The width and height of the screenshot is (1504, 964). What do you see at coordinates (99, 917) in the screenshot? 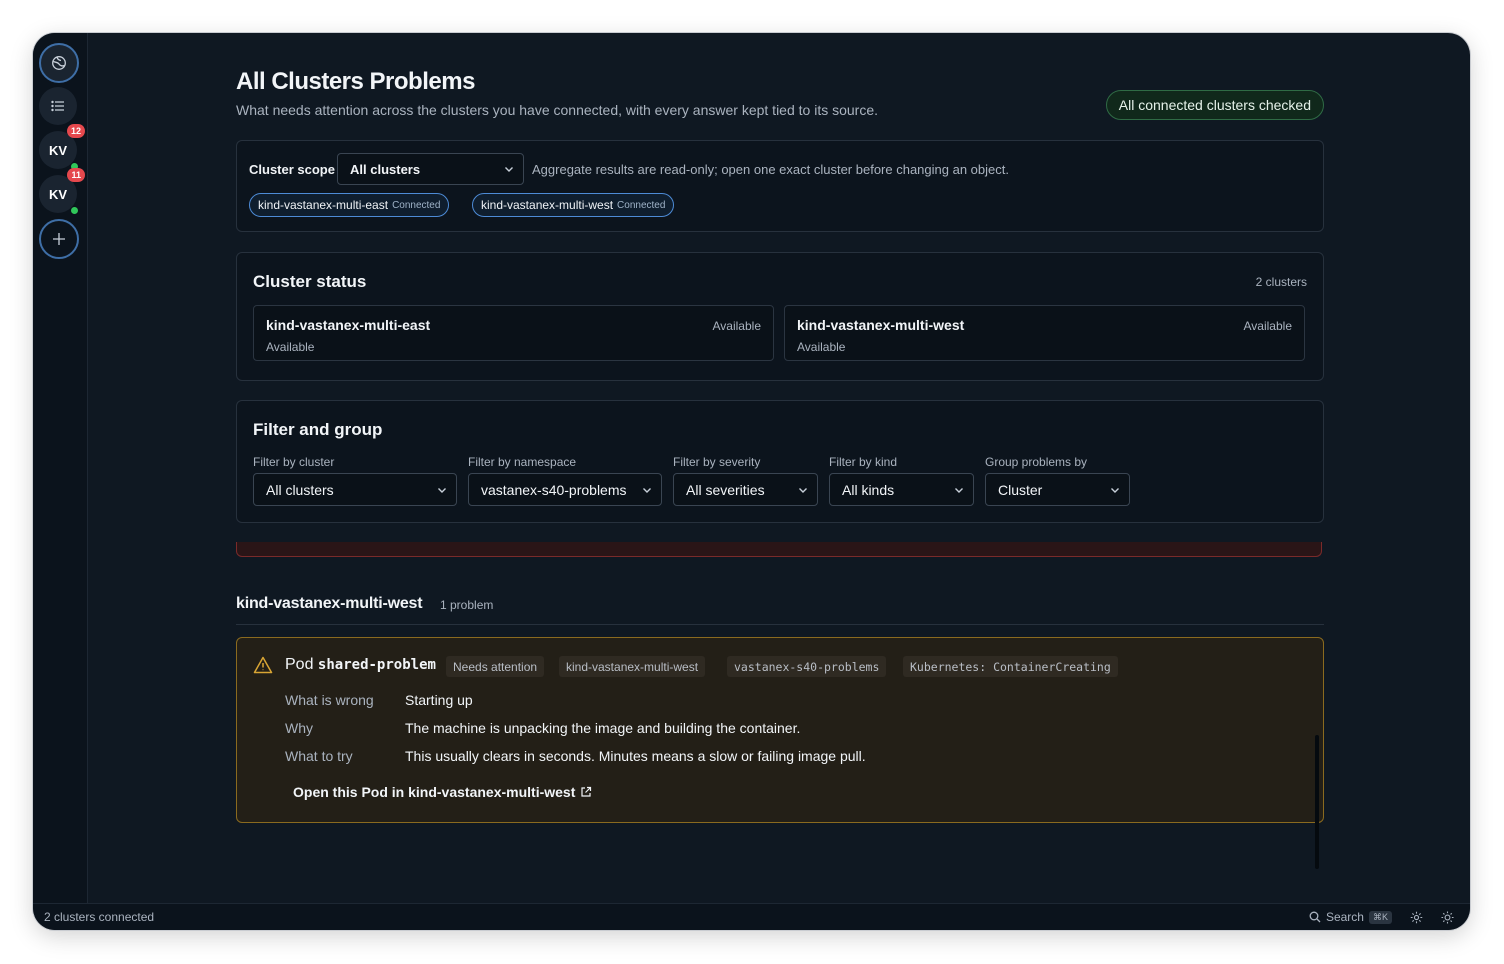
I see `connected-clusters-status: 2 clusters connected` at bounding box center [99, 917].